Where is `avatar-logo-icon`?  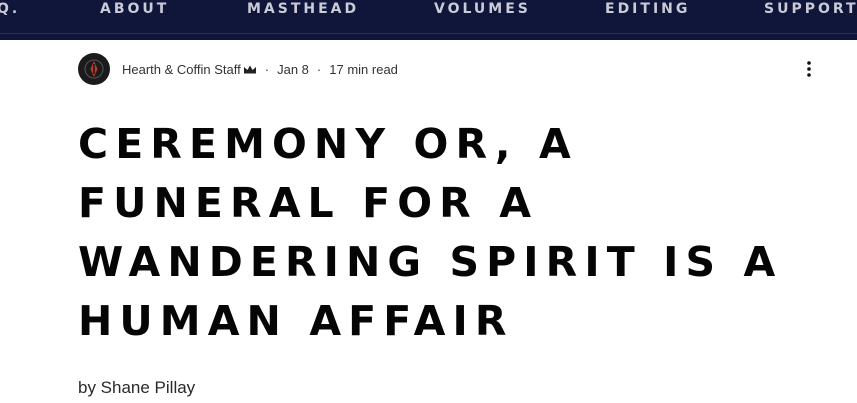 avatar-logo-icon is located at coordinates (94, 69).